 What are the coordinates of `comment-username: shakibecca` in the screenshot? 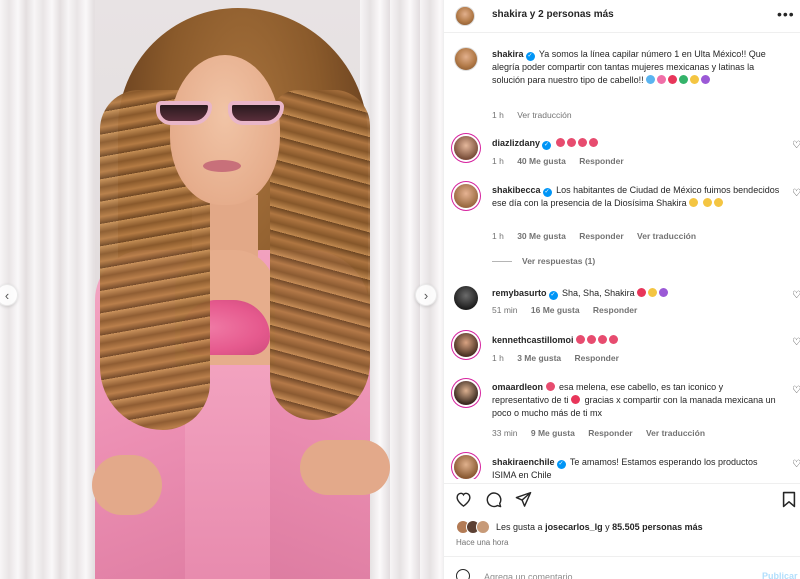 It's located at (516, 190).